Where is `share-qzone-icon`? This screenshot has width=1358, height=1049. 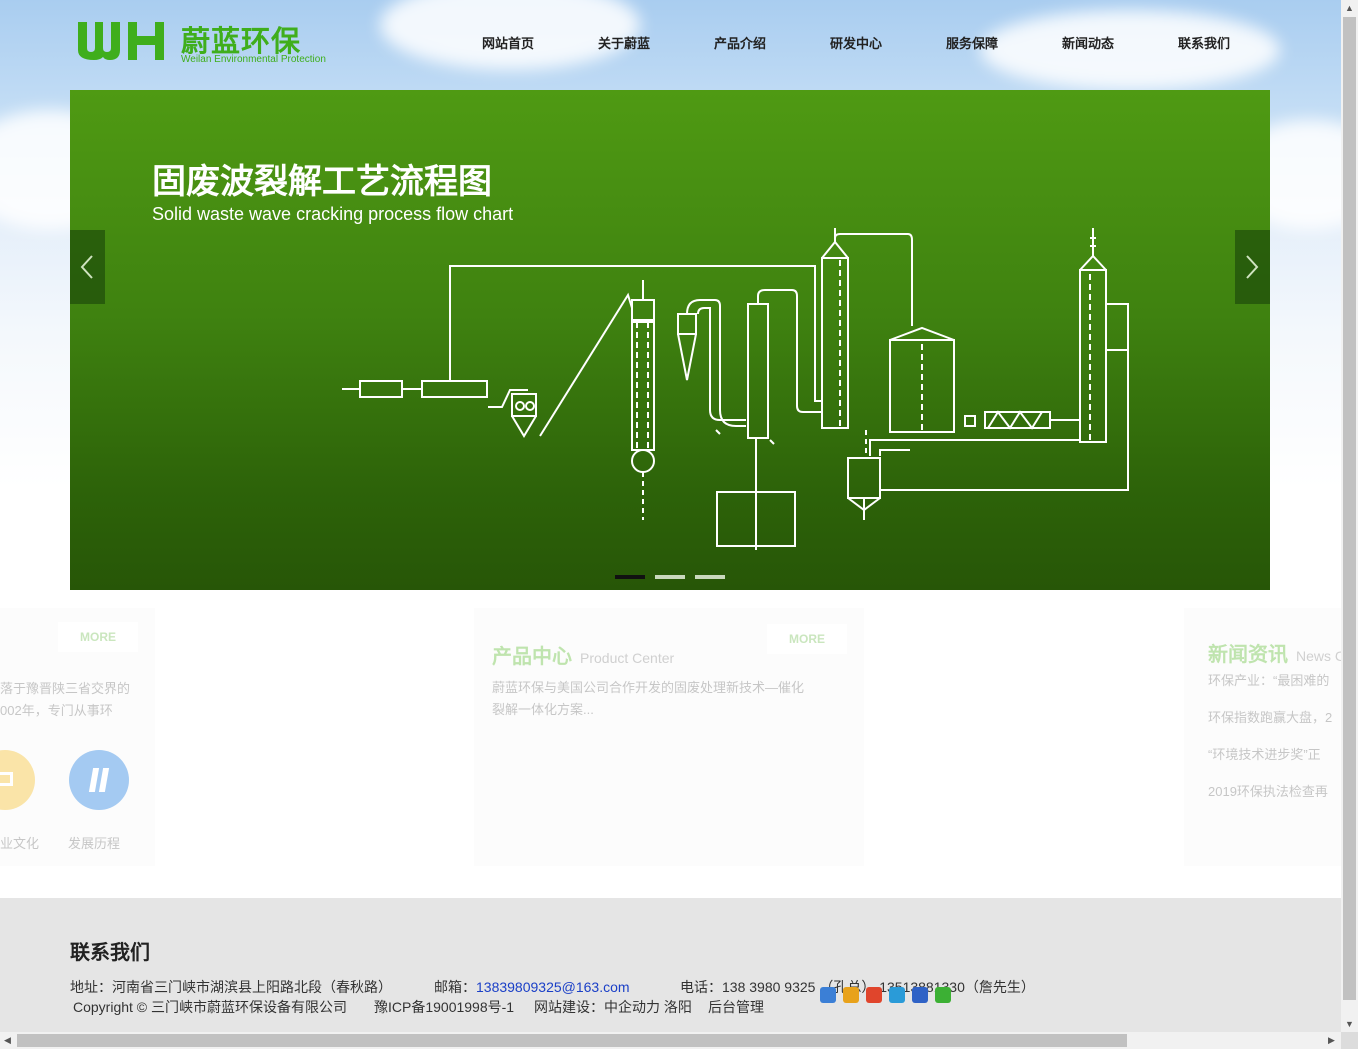 share-qzone-icon is located at coordinates (851, 995).